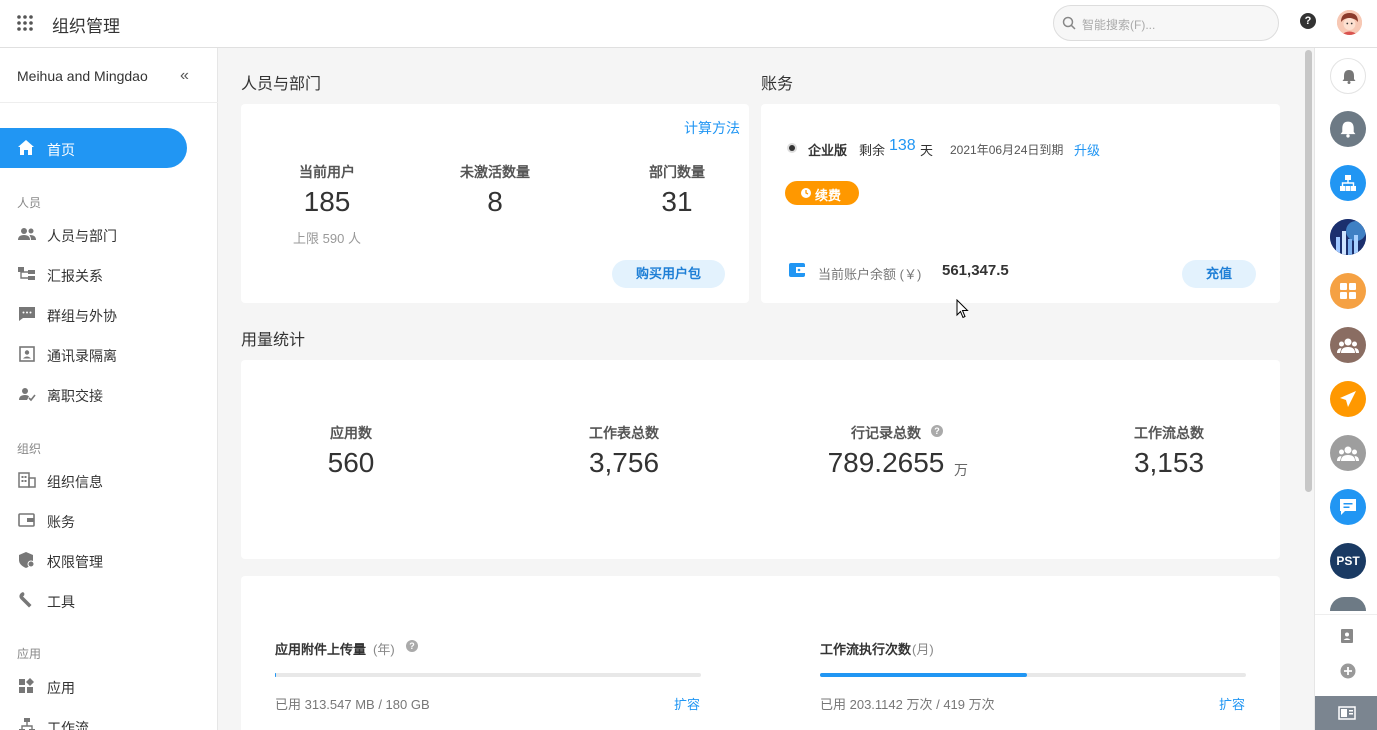 Image resolution: width=1377 pixels, height=730 pixels. Describe the element at coordinates (624, 462) in the screenshot. I see `sheets-count-value: 3,756` at that location.